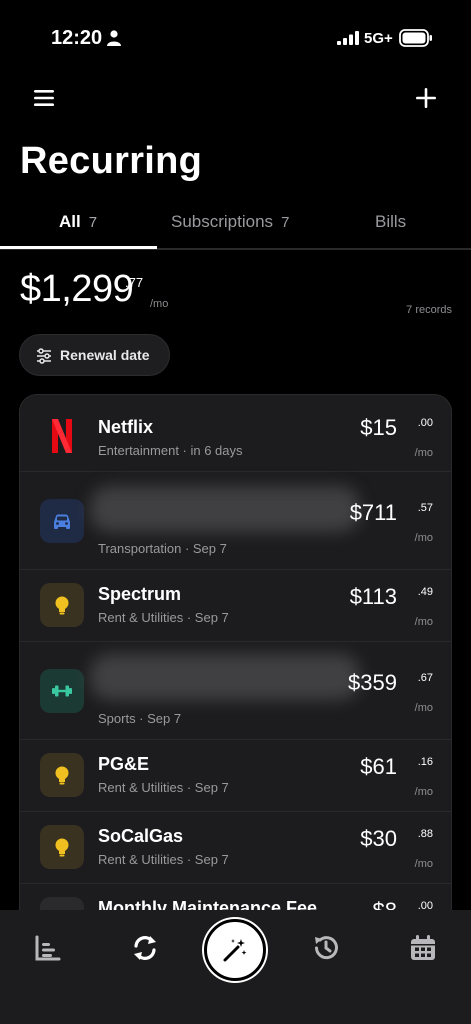 This screenshot has height=1024, width=471. Describe the element at coordinates (326, 948) in the screenshot. I see `history-icon` at that location.